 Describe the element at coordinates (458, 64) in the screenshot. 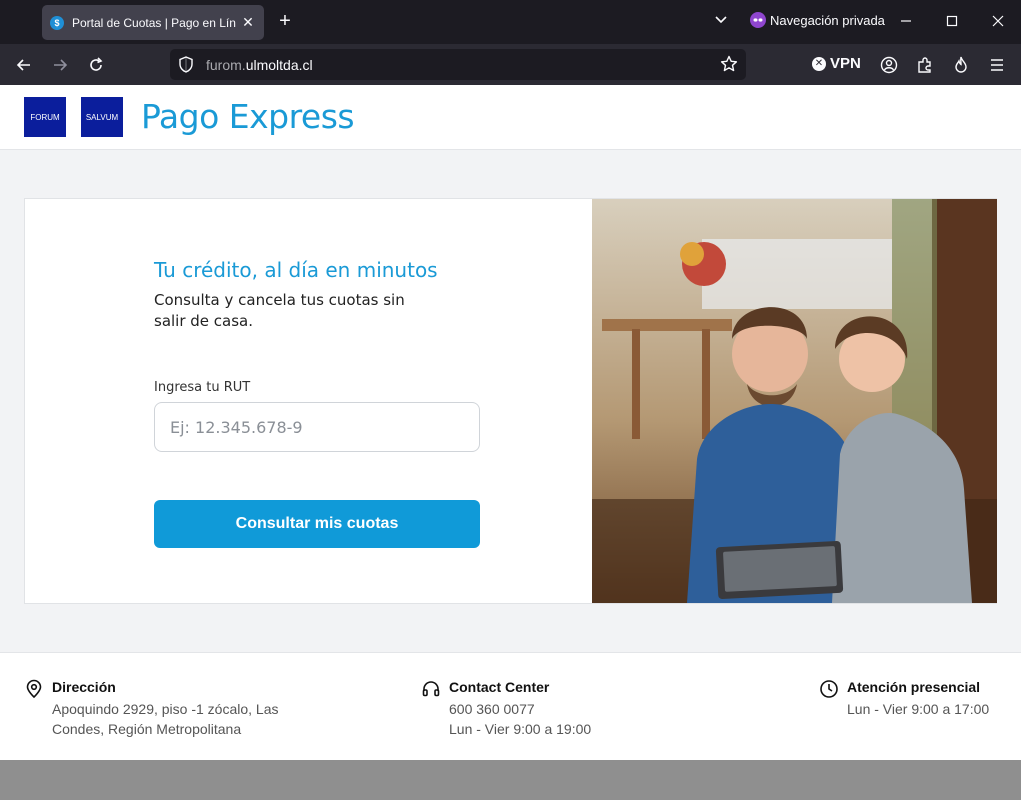

I see `address-bar: furom. ulmoltda.cl` at that location.